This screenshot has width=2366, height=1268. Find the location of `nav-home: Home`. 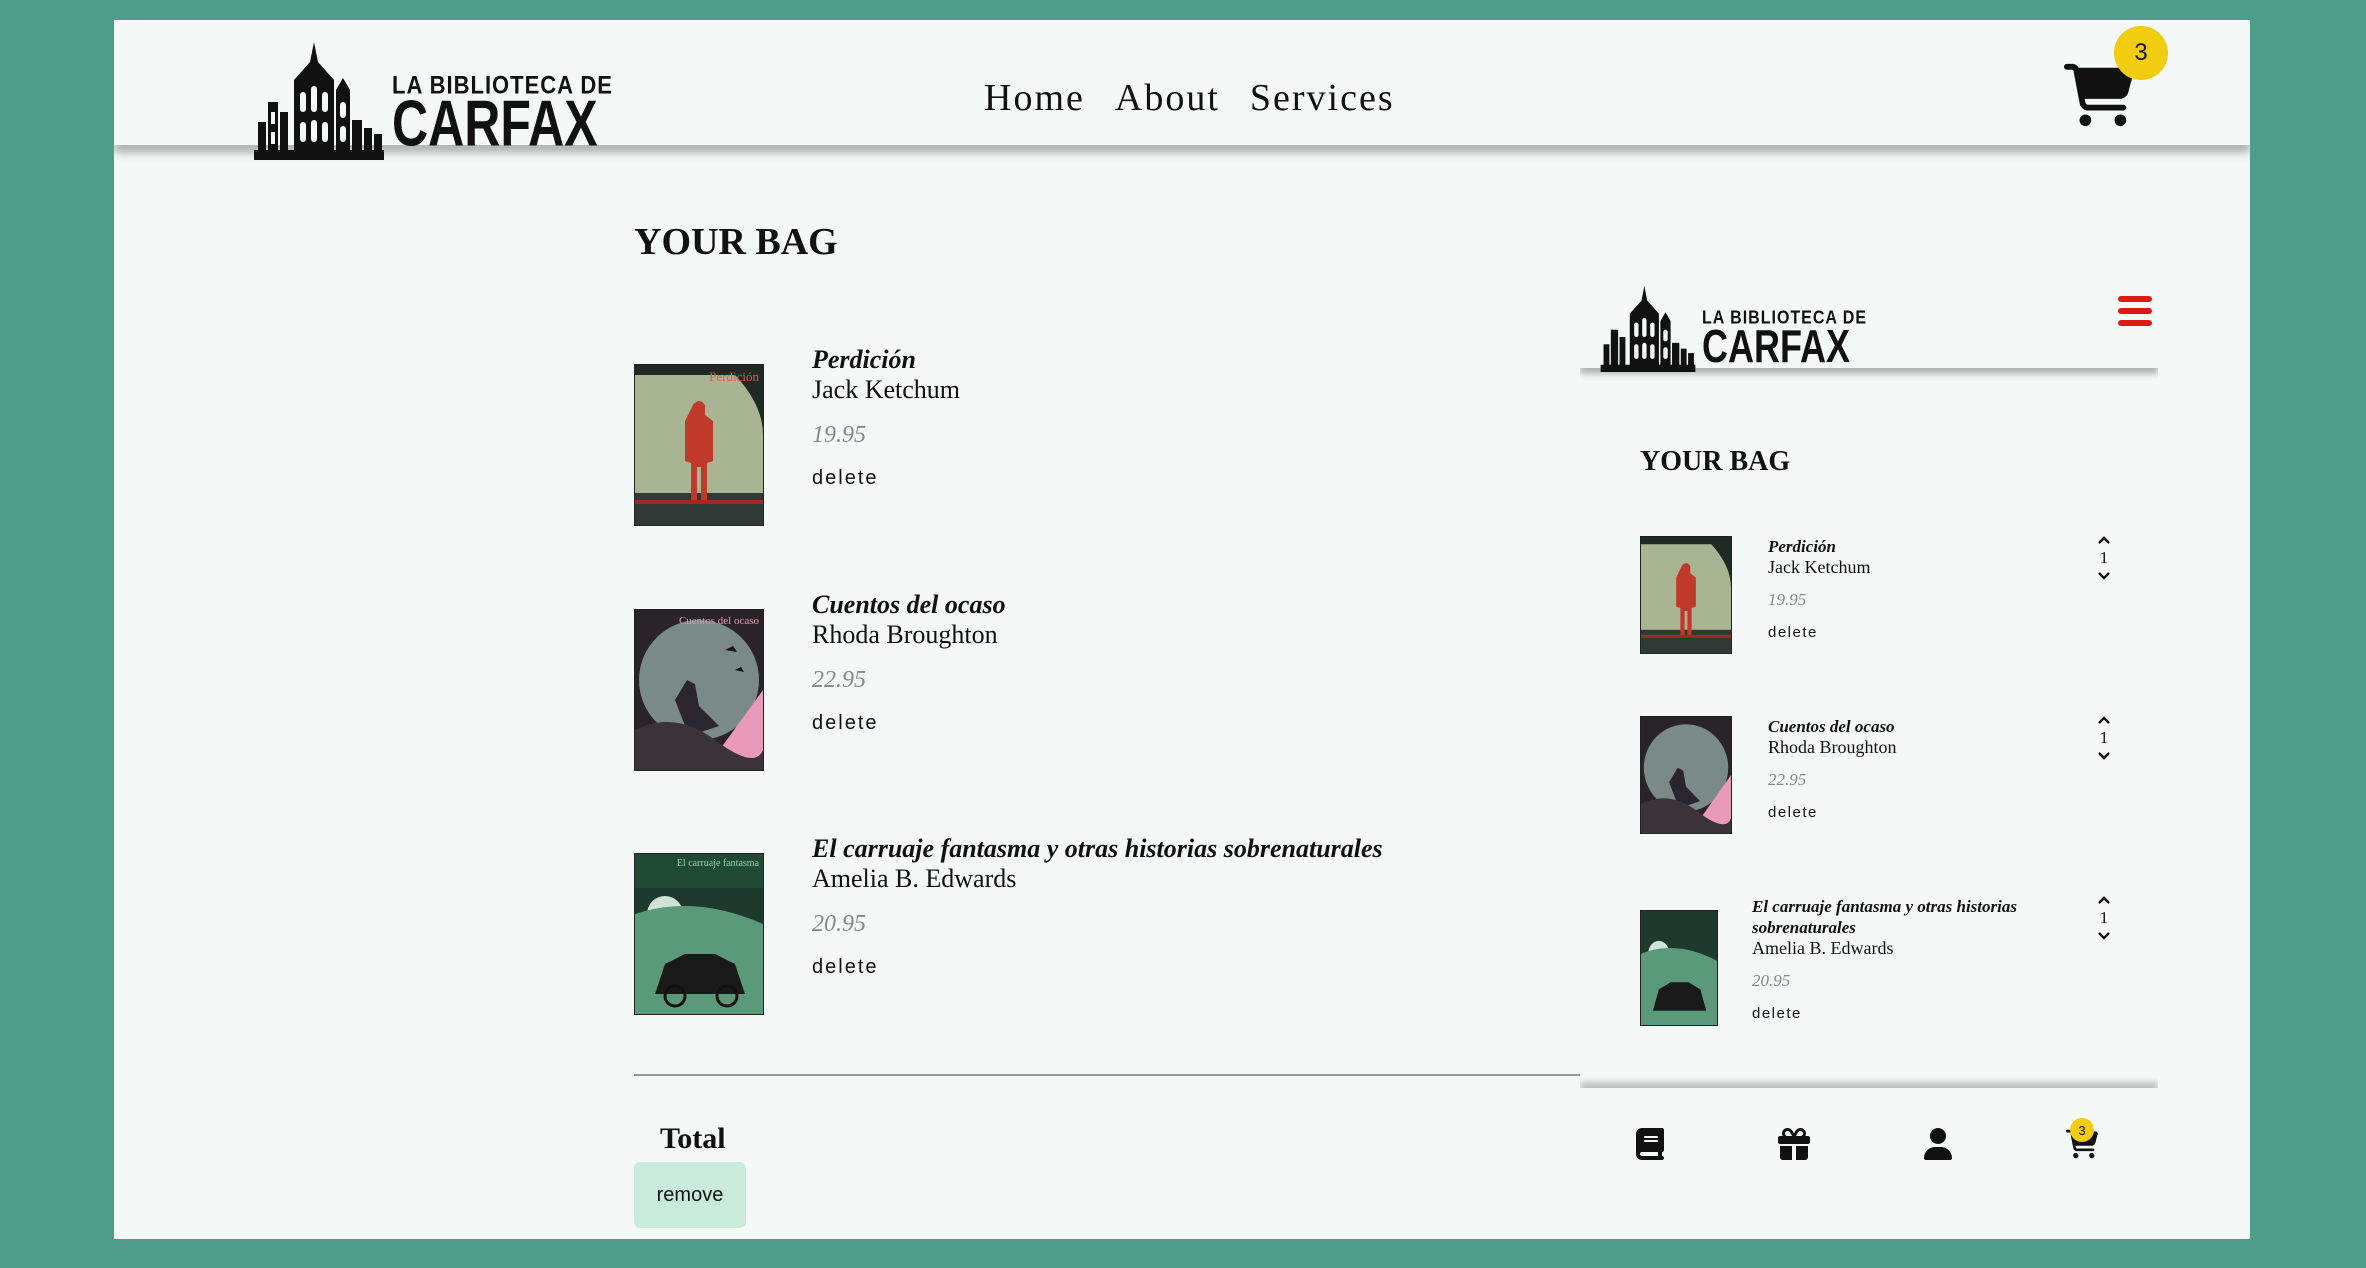

nav-home: Home is located at coordinates (1034, 98).